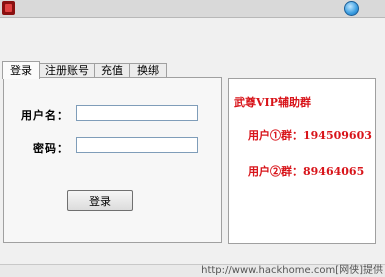  Describe the element at coordinates (272, 102) in the screenshot. I see `vip-group-title: 武尊VIP辅助群` at that location.